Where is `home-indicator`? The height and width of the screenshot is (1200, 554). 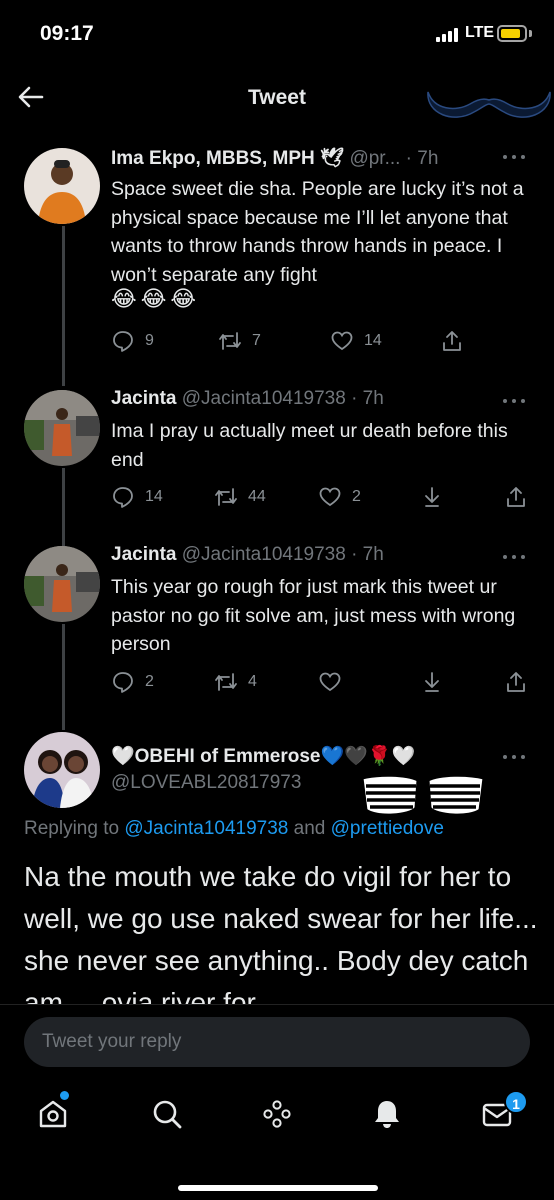
home-indicator is located at coordinates (278, 1188).